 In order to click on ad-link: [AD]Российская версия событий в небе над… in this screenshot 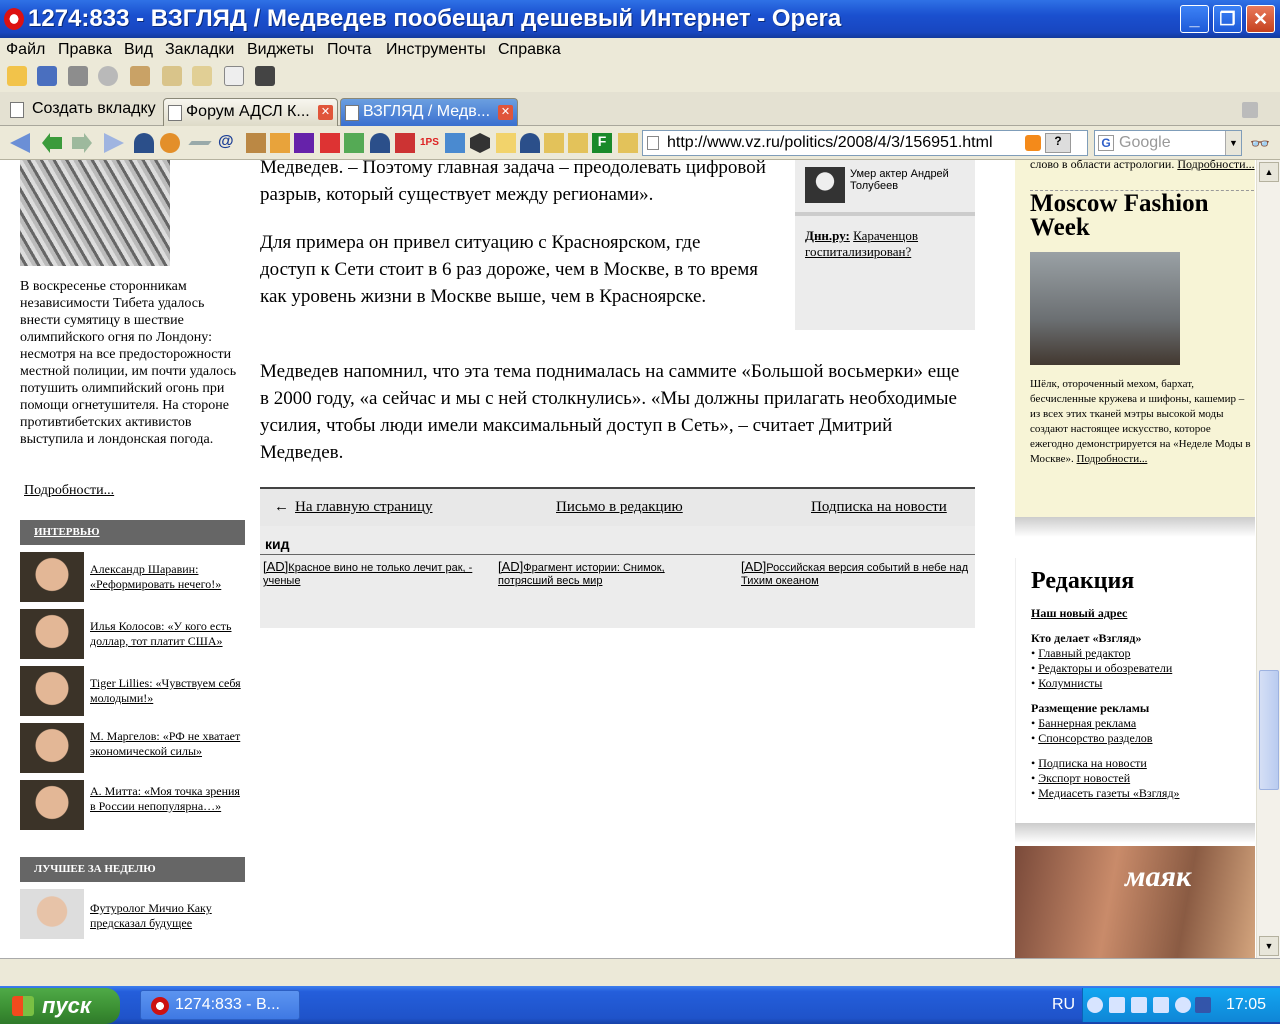, I will do `click(857, 574)`.